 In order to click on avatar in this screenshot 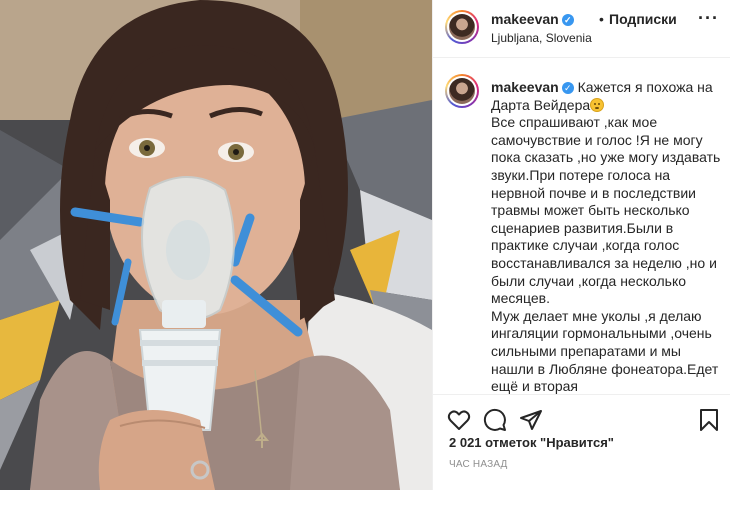, I will do `click(462, 27)`.